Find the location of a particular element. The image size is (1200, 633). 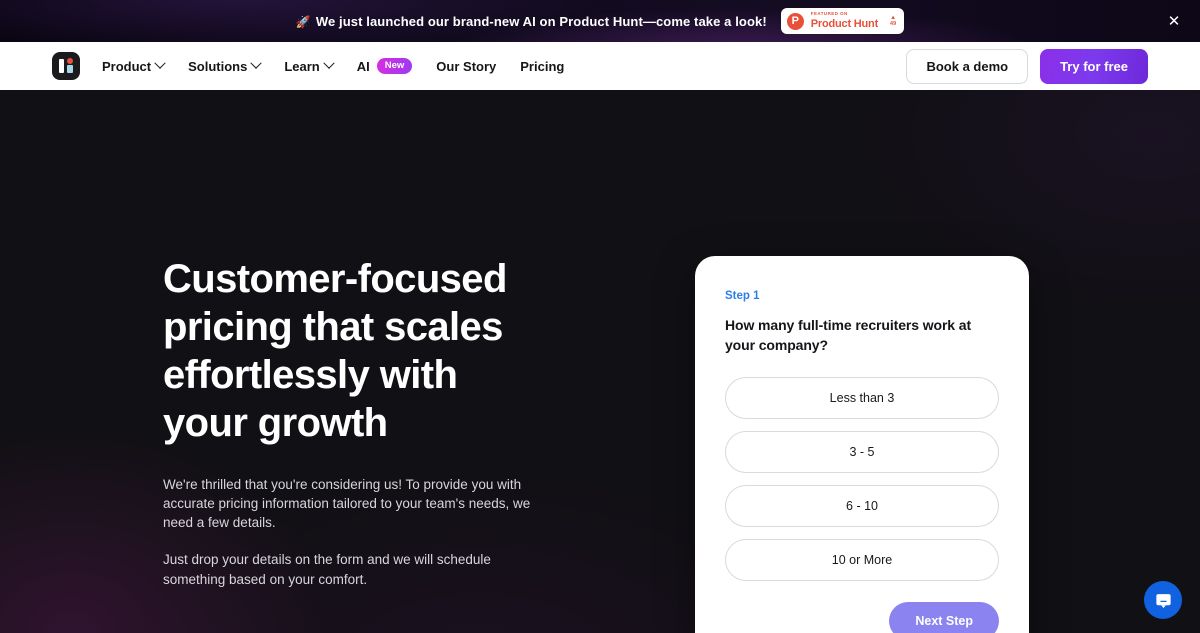

logo-bar-shape is located at coordinates (61, 66).